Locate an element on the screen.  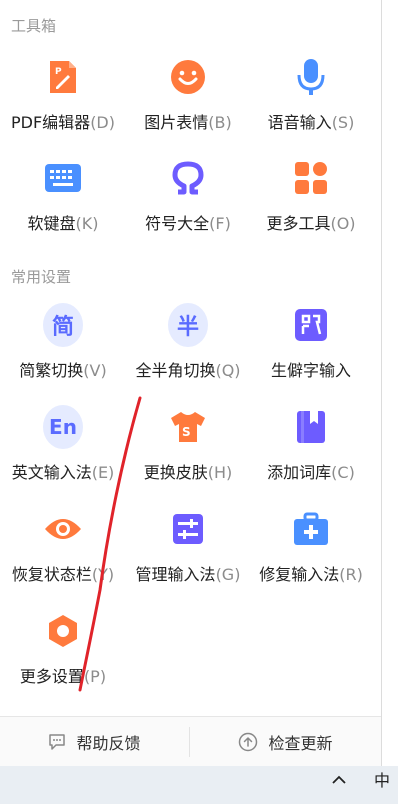
setting-add-dictionary-label: 添加词库 is located at coordinates (299, 472).